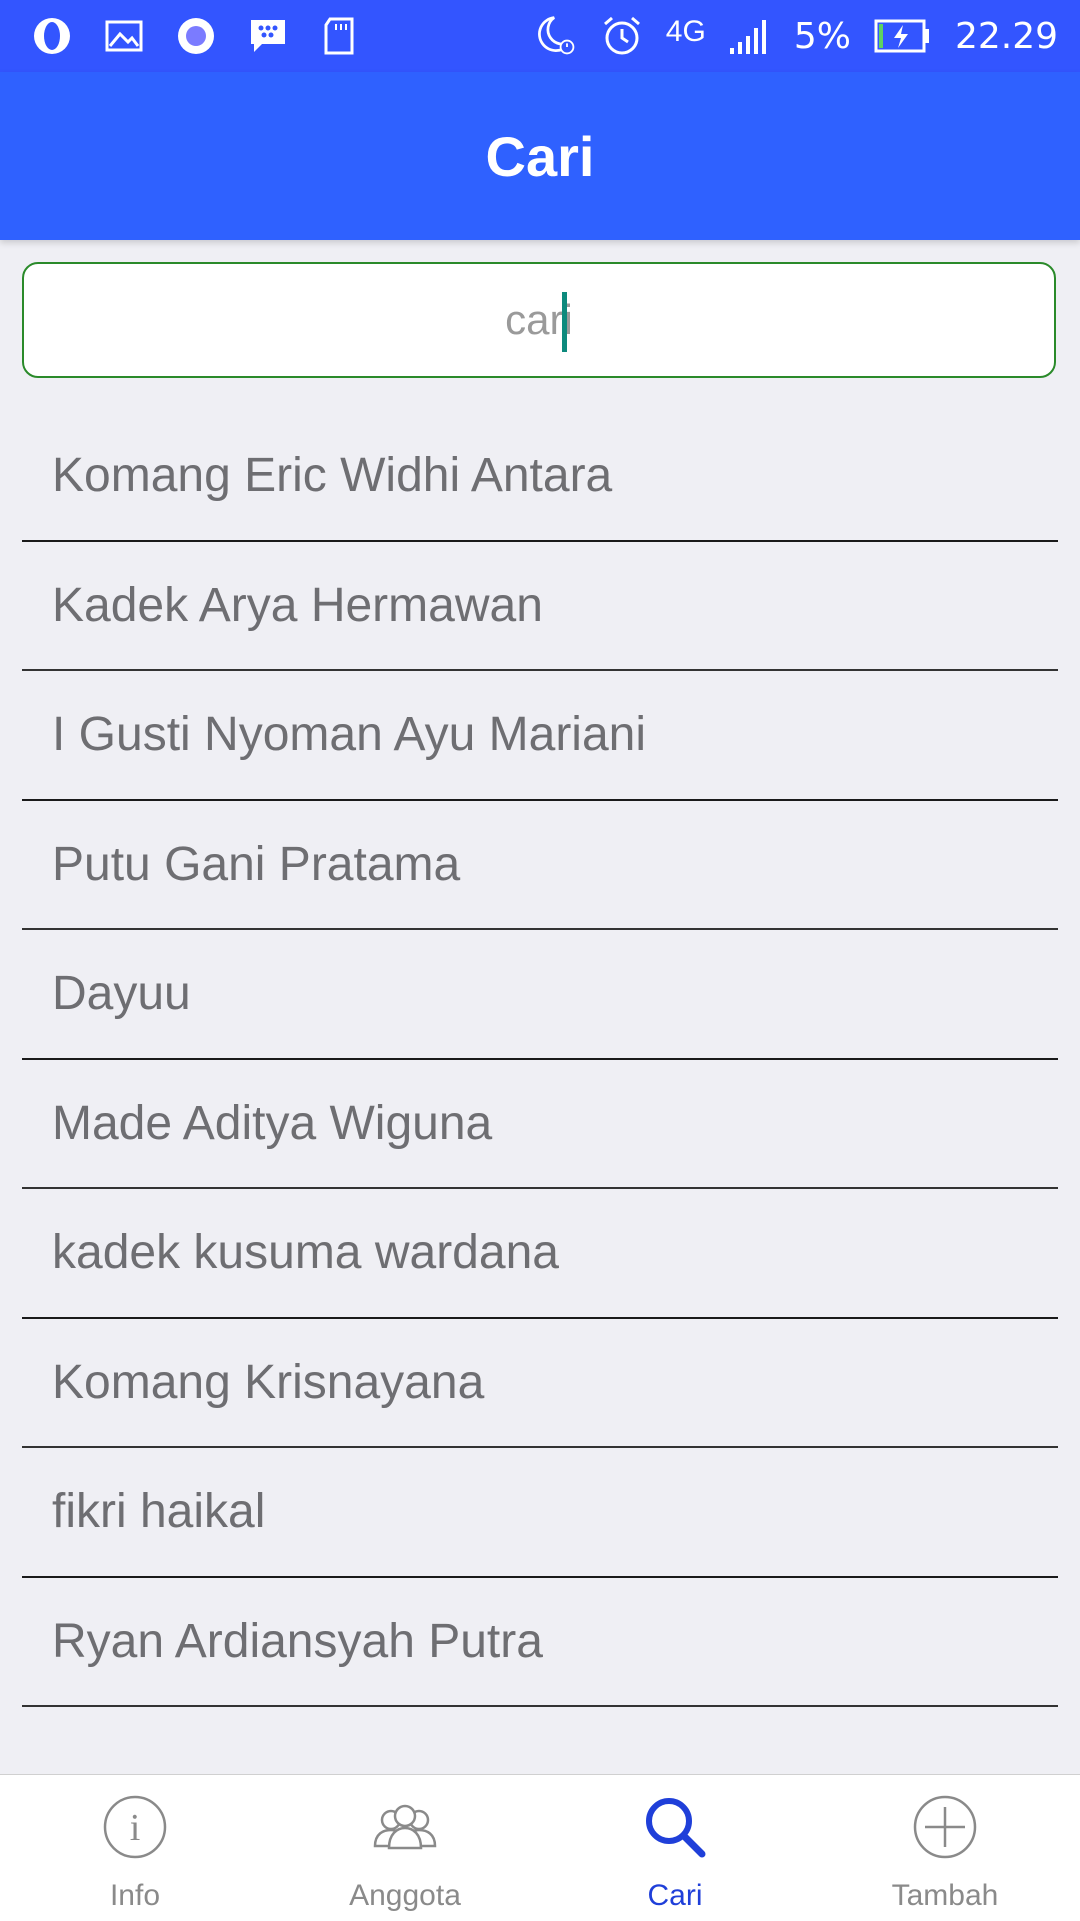 The height and width of the screenshot is (1921, 1080). Describe the element at coordinates (405, 1895) in the screenshot. I see `tab-label: Anggota` at that location.